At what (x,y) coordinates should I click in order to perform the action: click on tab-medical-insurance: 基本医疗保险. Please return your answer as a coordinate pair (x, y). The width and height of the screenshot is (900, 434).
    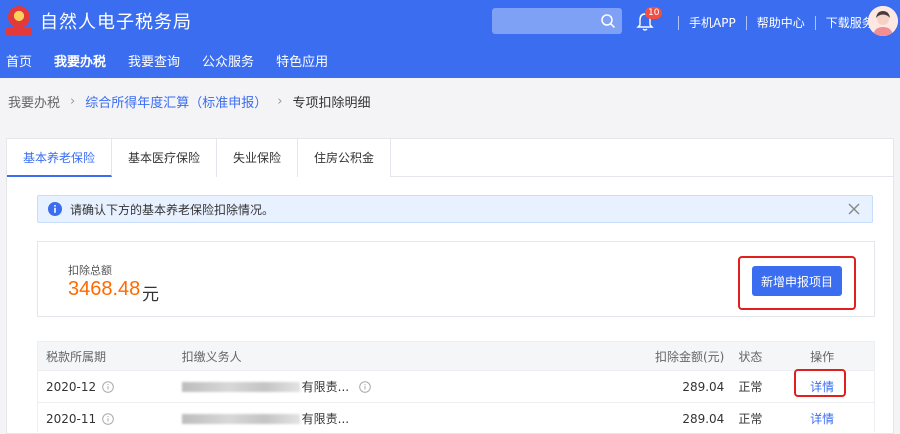
    Looking at the image, I should click on (165, 158).